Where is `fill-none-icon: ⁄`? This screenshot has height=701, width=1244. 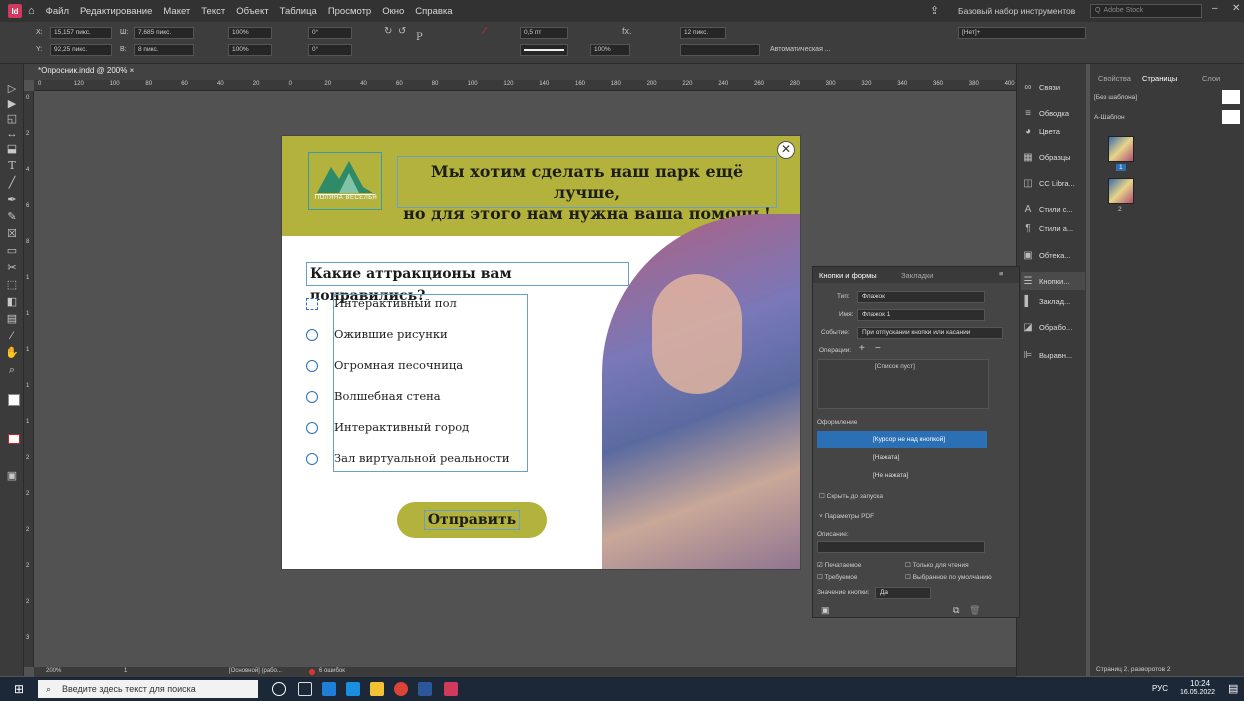 fill-none-icon: ⁄ is located at coordinates (485, 31).